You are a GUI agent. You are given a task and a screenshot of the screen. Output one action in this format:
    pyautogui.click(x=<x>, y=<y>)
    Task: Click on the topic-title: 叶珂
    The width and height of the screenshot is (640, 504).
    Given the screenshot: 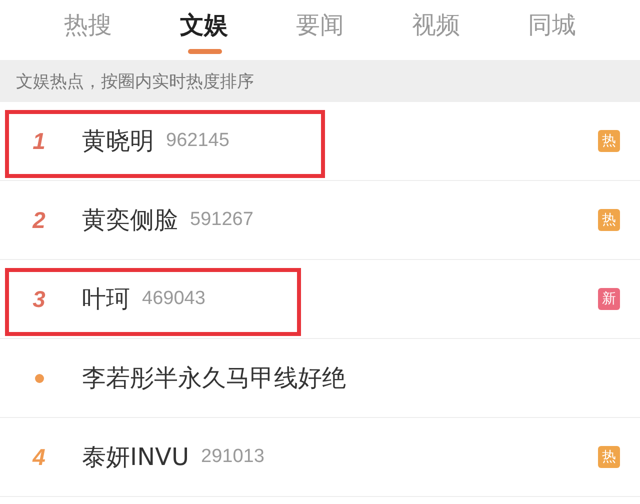 What is the action you would take?
    pyautogui.click(x=106, y=299)
    